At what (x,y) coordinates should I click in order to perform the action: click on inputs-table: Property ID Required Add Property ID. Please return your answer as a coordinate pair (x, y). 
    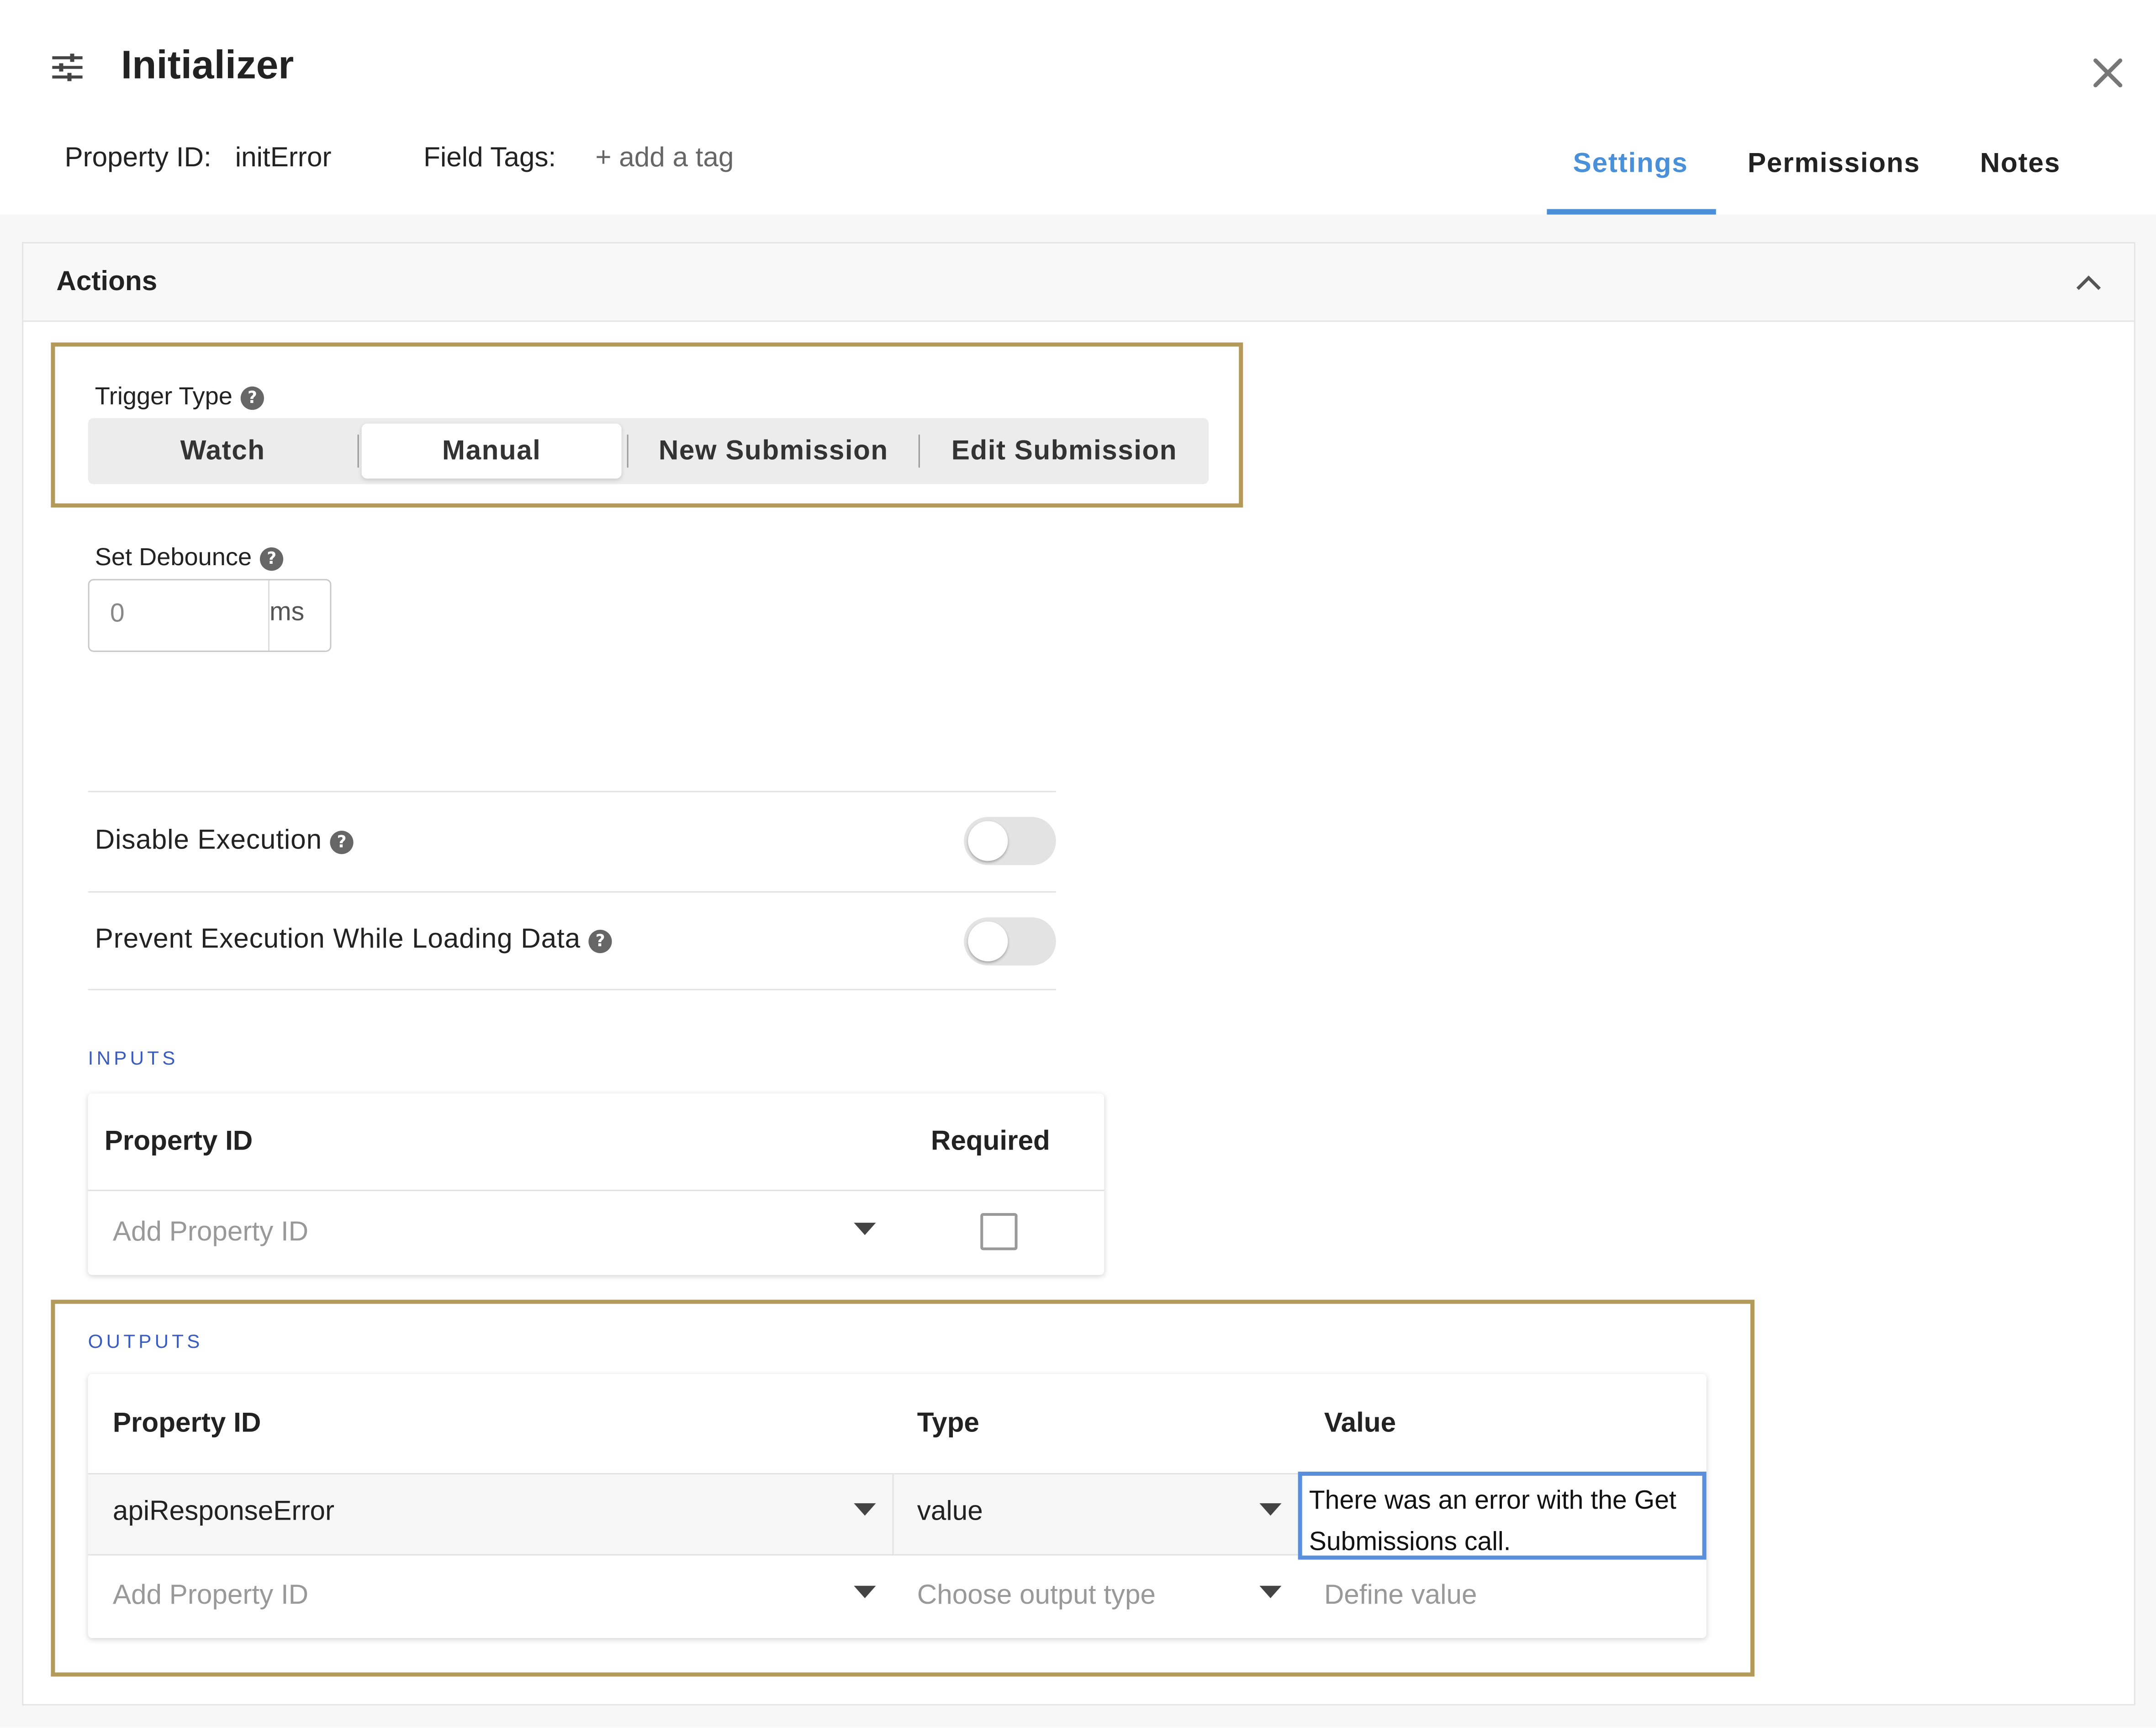
    Looking at the image, I should click on (596, 1184).